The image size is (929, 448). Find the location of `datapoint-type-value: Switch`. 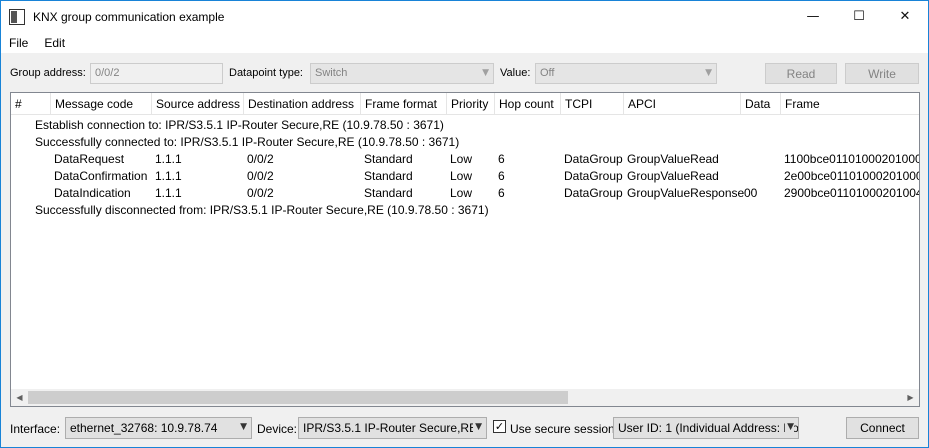

datapoint-type-value: Switch is located at coordinates (331, 73).